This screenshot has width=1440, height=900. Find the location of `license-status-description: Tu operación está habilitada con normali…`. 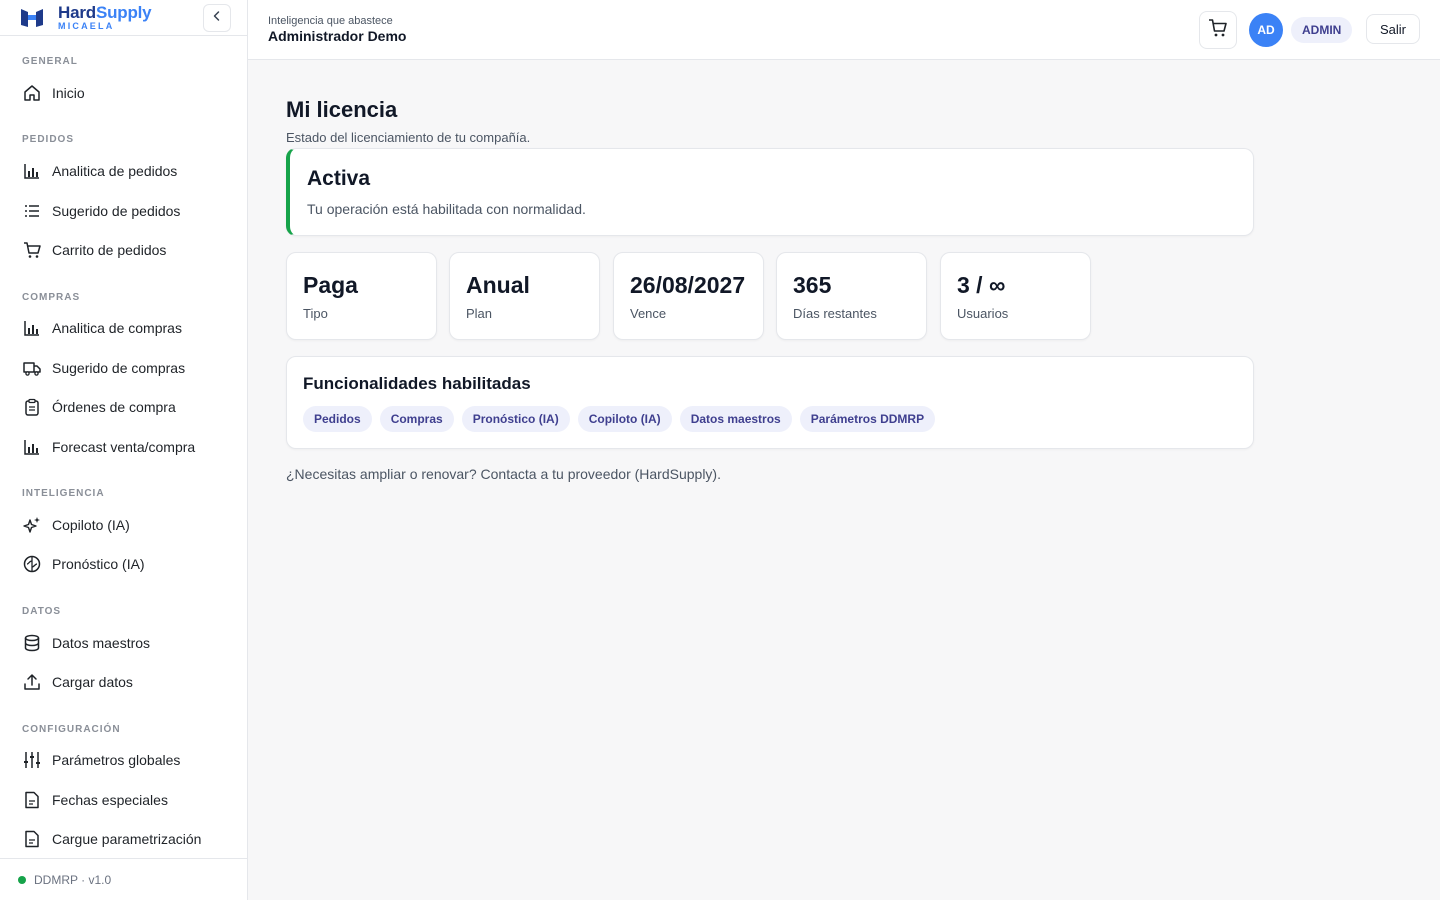

license-status-description: Tu operación está habilitada con normali… is located at coordinates (446, 209).